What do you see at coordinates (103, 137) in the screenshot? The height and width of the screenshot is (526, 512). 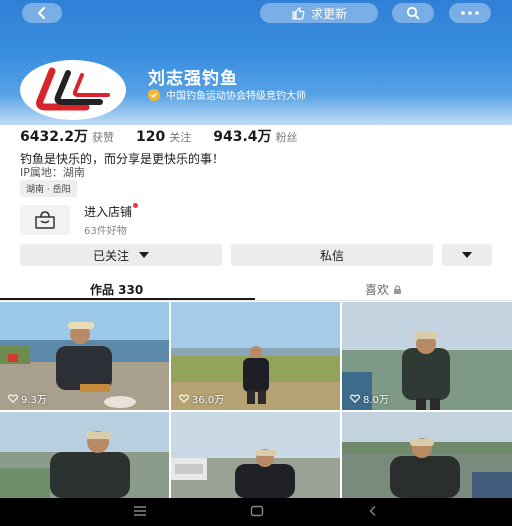 I see `likes-label: 获赞` at bounding box center [103, 137].